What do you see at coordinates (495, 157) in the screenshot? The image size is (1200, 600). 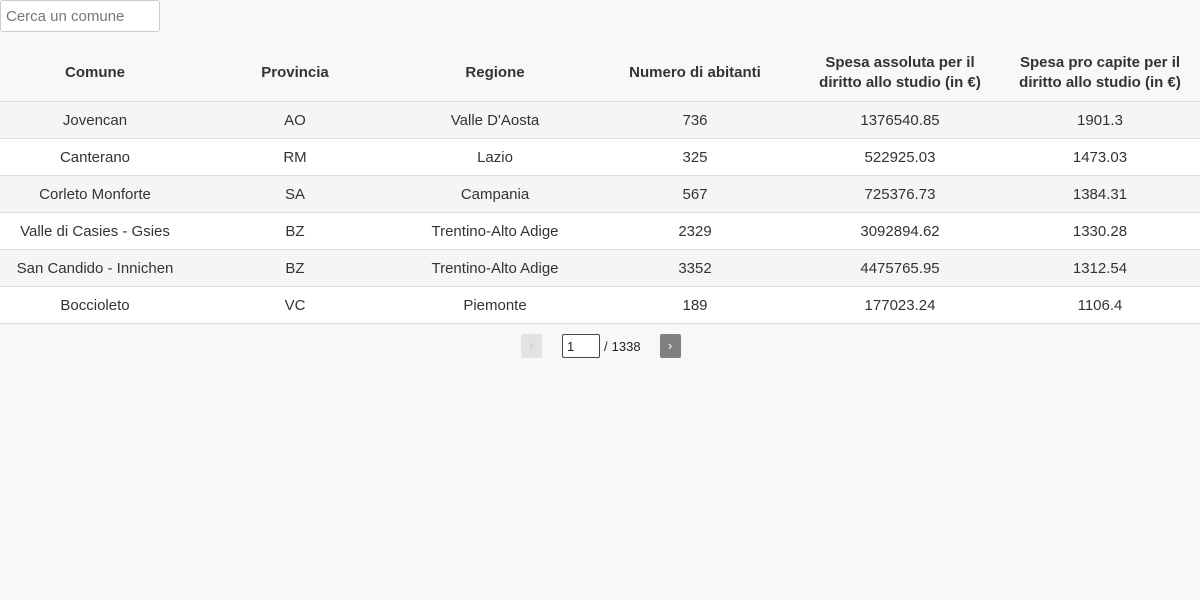 I see `cell-regione: Lazio` at bounding box center [495, 157].